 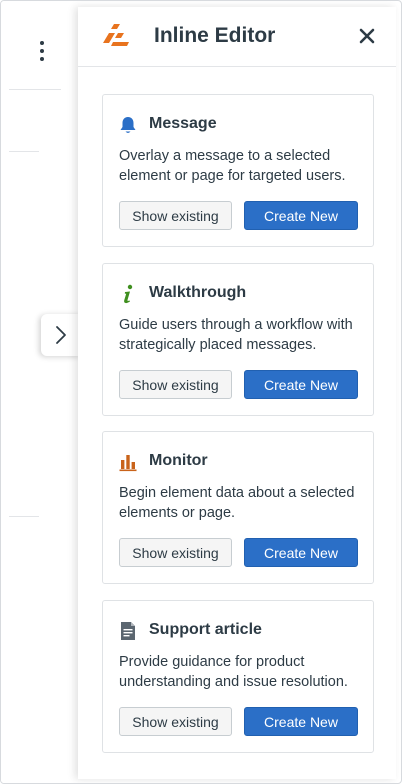 What do you see at coordinates (205, 629) in the screenshot?
I see `card-title: Support article` at bounding box center [205, 629].